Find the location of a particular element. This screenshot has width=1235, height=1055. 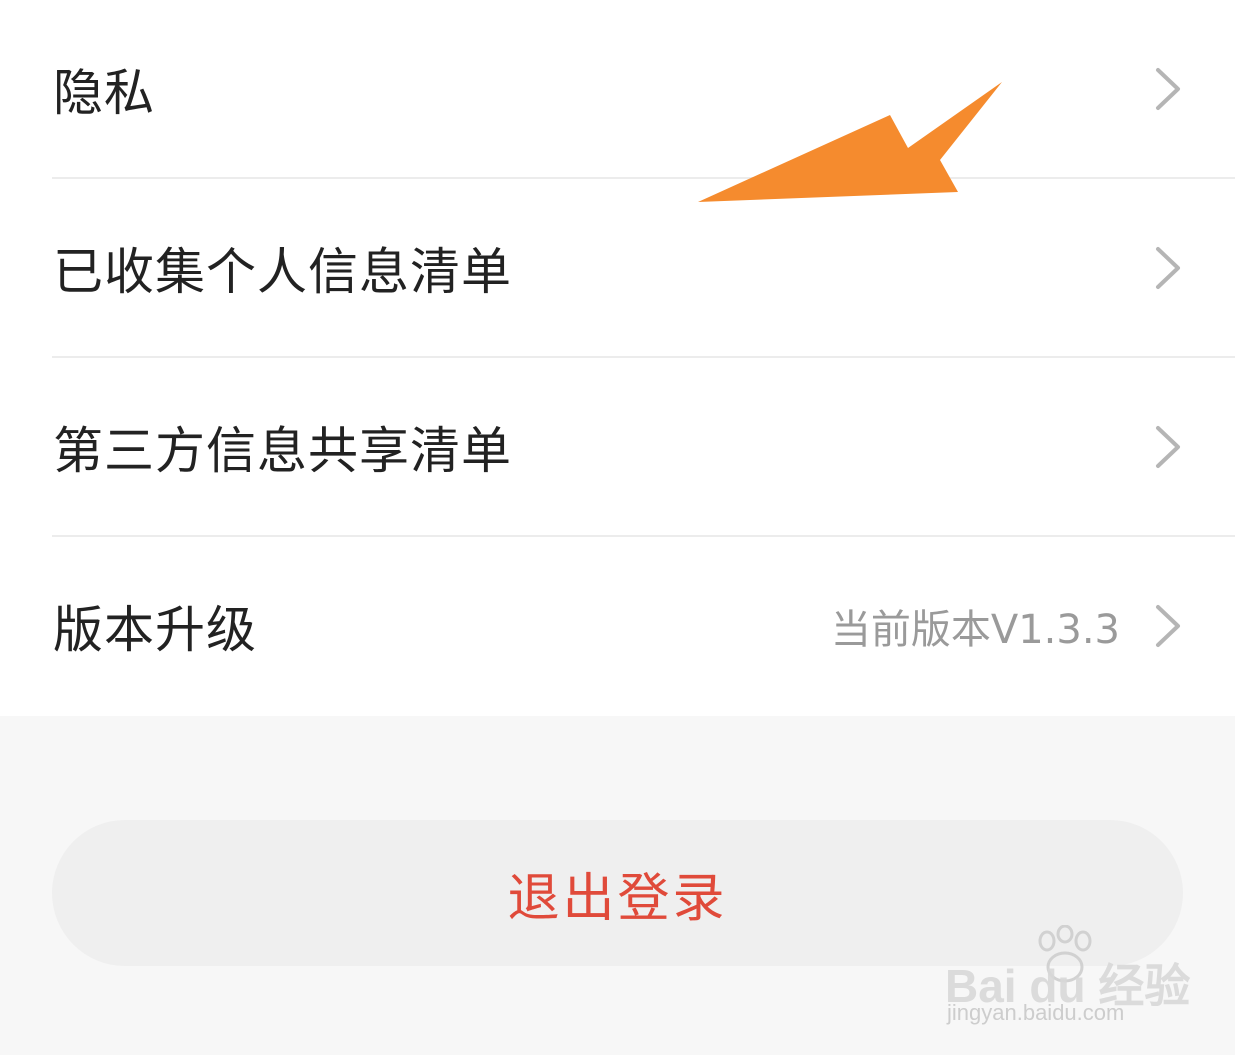

menu-item-label: 版本升级 is located at coordinates (155, 630).